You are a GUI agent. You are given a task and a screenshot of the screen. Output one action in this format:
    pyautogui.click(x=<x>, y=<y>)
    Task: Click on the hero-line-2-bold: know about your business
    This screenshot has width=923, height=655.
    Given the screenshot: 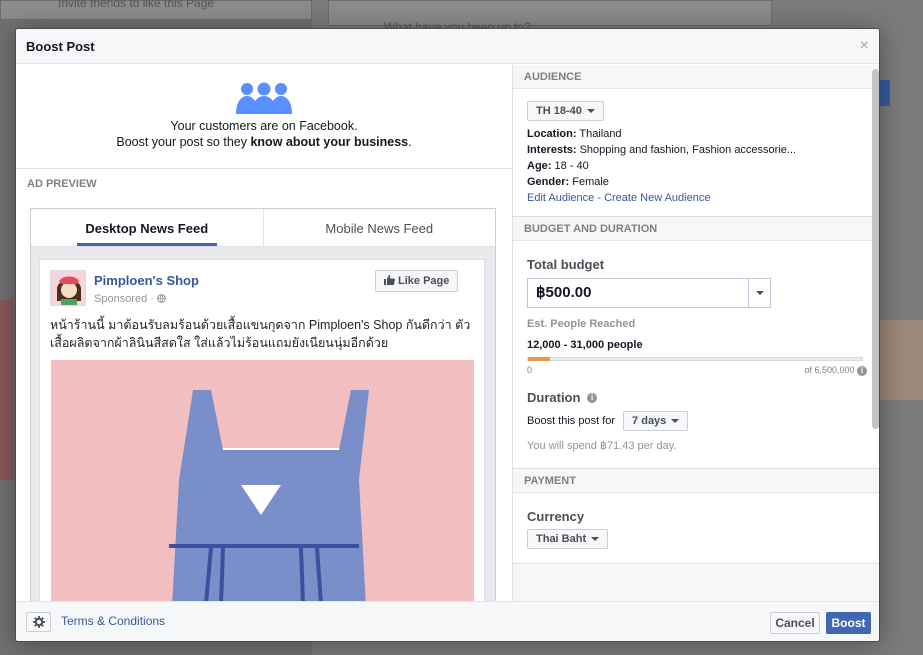 What is the action you would take?
    pyautogui.click(x=329, y=142)
    